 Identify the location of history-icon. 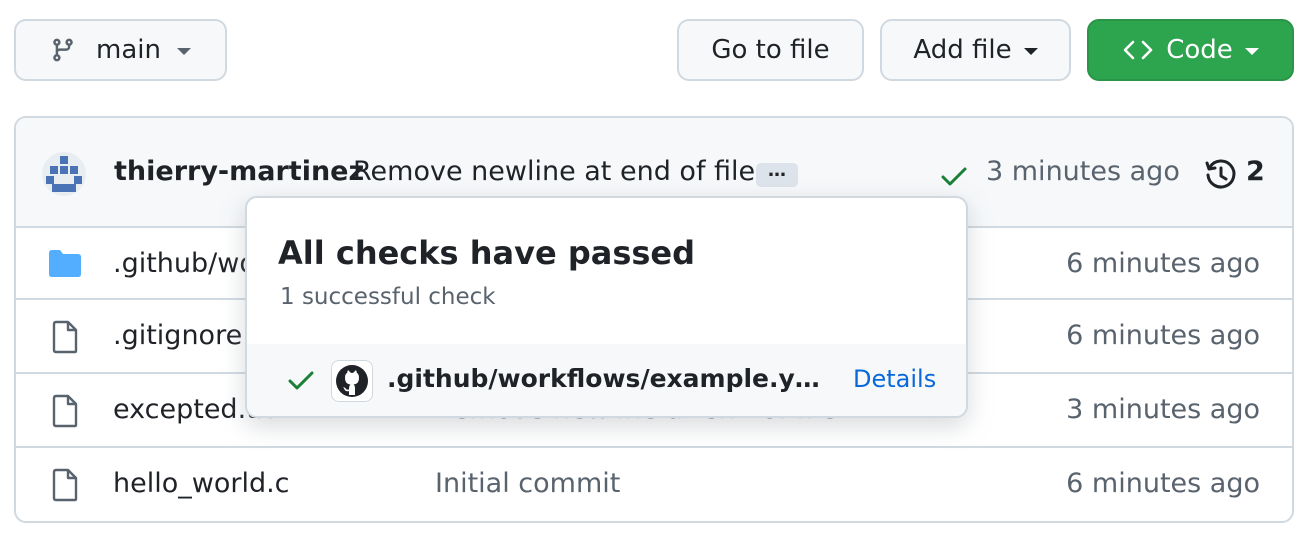
(1221, 175).